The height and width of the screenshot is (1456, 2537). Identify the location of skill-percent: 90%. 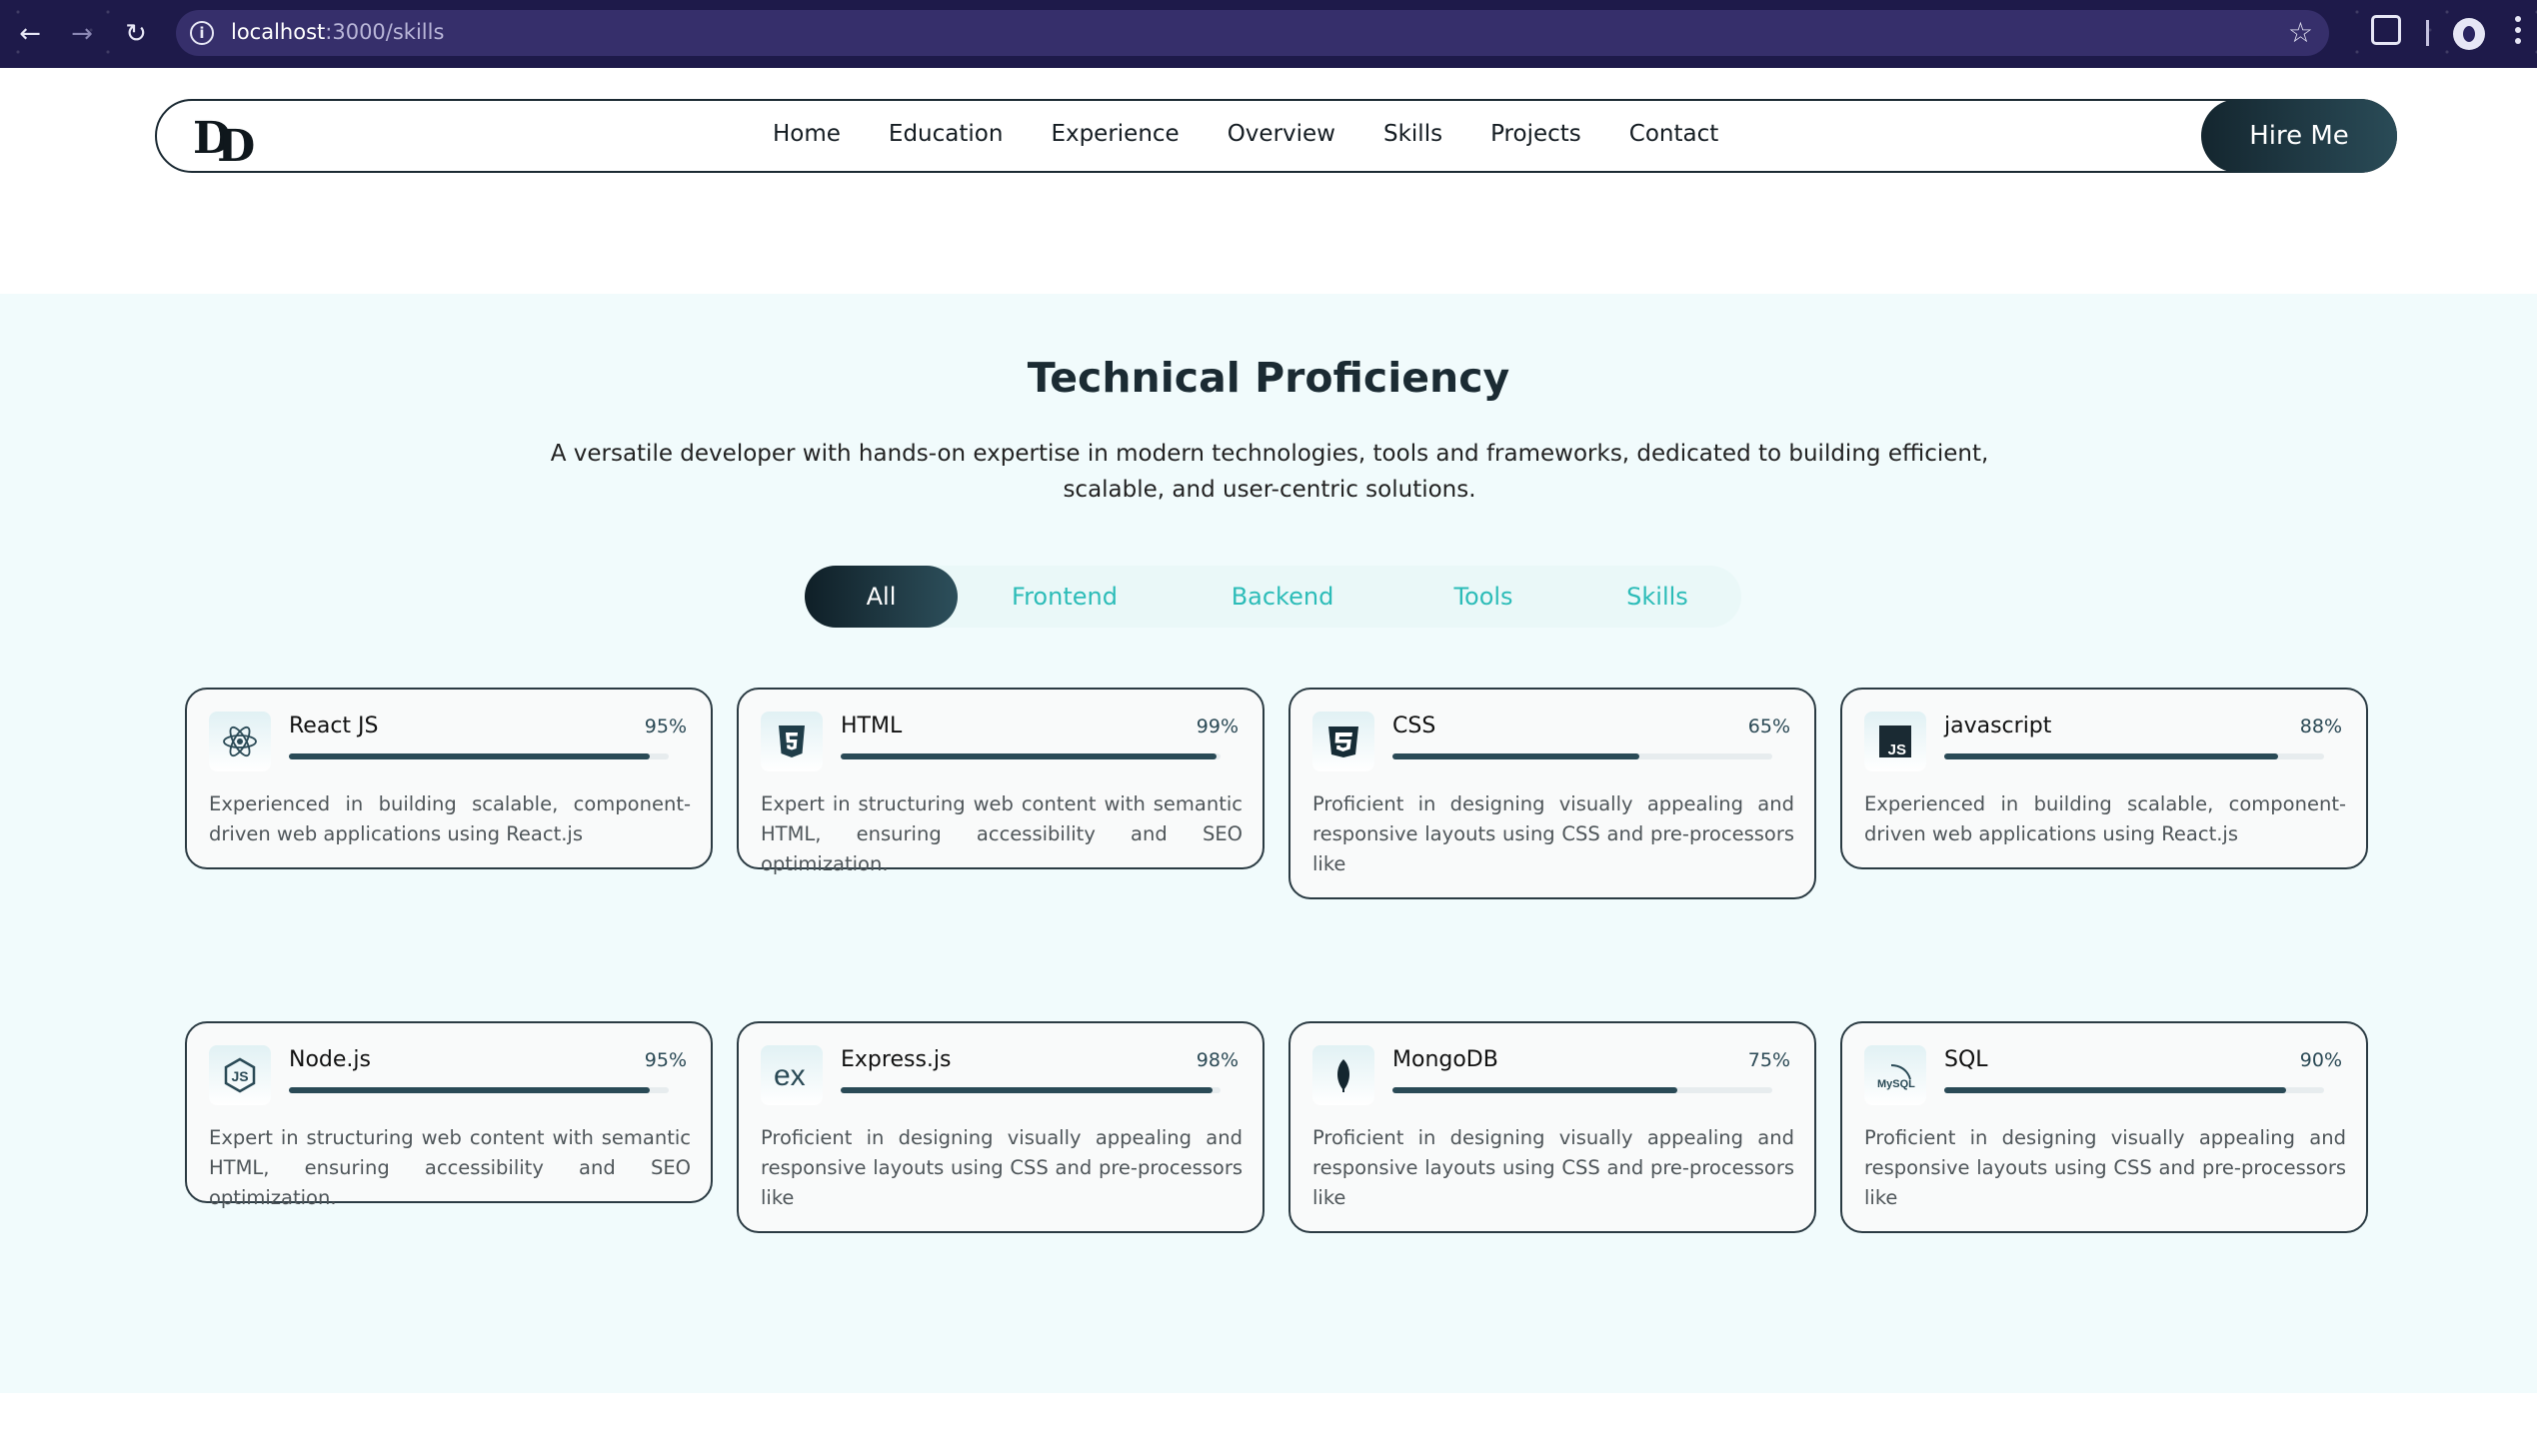
(2321, 1060).